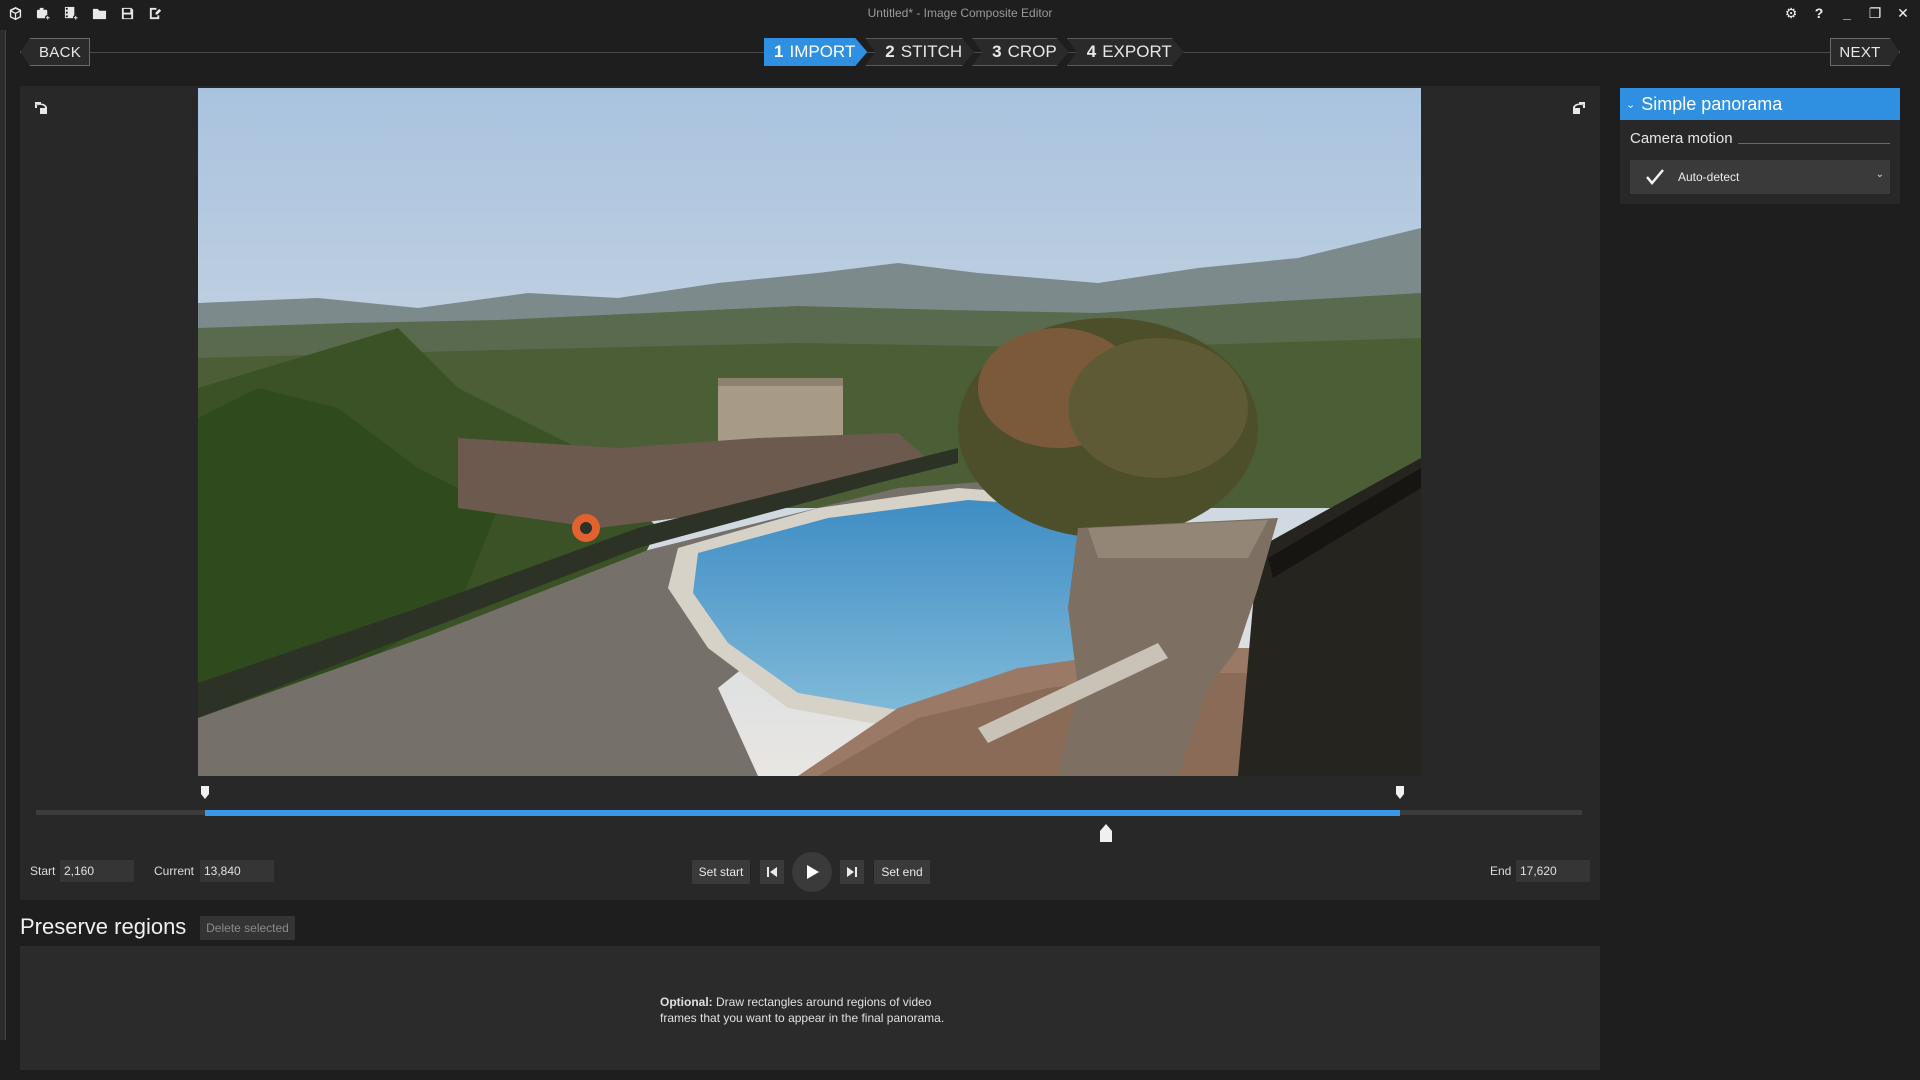 This screenshot has height=1080, width=1920. I want to click on step-label: STITCH, so click(931, 51).